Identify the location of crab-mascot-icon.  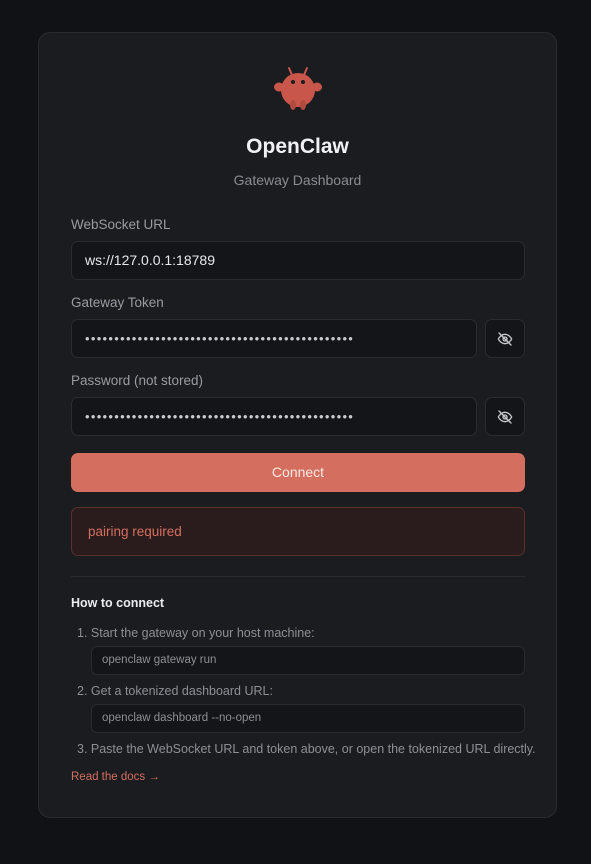
(298, 88).